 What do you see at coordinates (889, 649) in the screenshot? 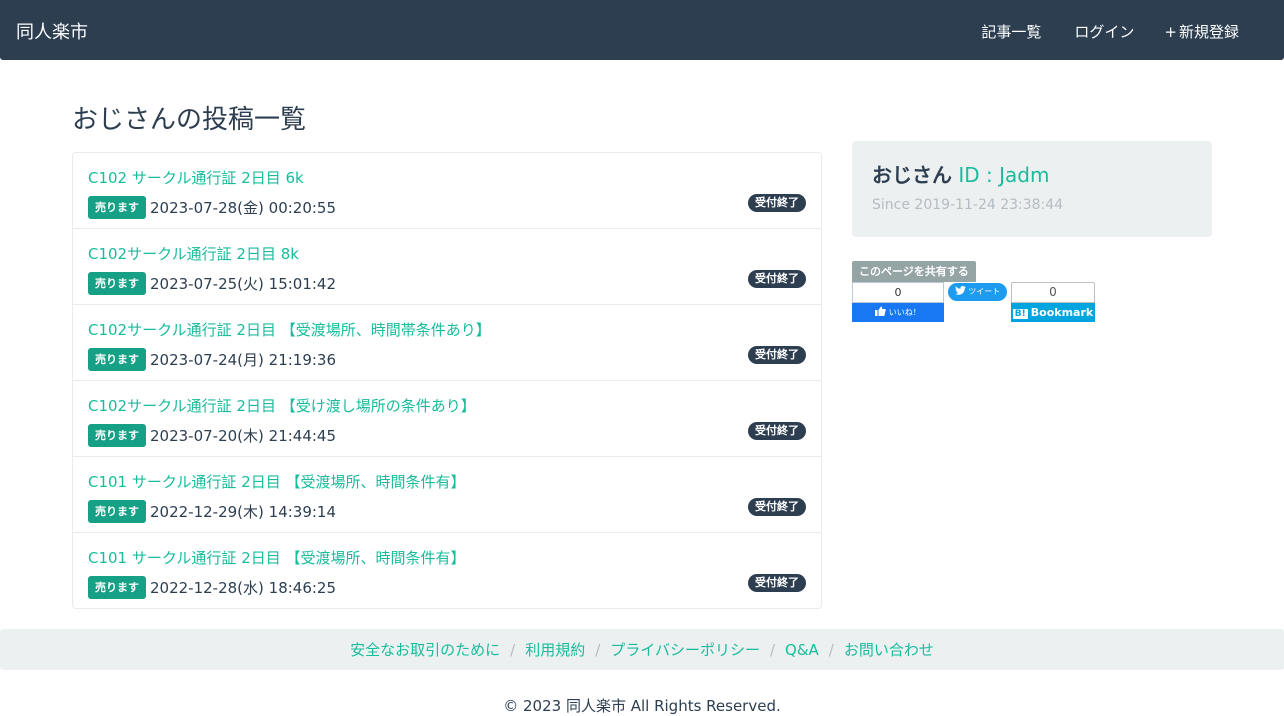
I see `footer-link-contact: お問い合わせ` at bounding box center [889, 649].